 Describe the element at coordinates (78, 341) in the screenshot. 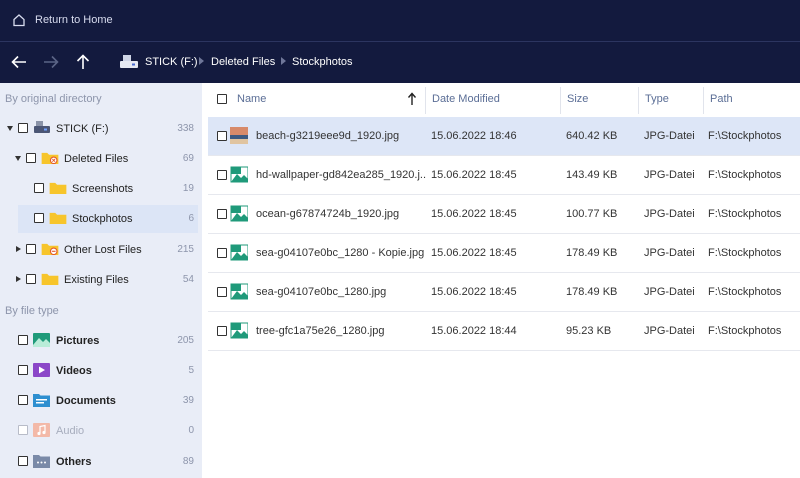

I see `filetype-label: Pictures` at that location.